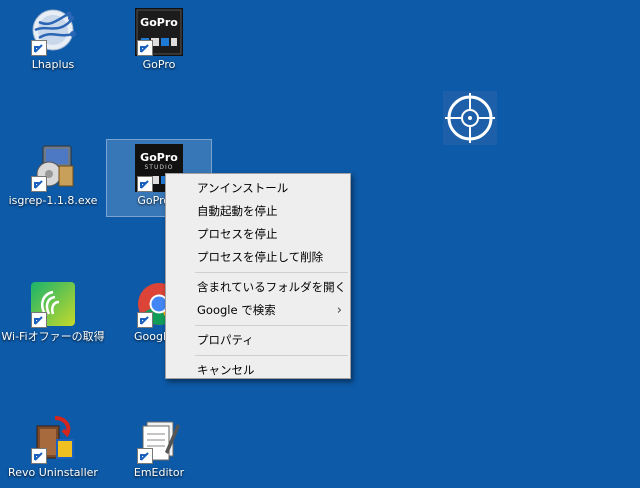  I want to click on installer-icon, so click(53, 168).